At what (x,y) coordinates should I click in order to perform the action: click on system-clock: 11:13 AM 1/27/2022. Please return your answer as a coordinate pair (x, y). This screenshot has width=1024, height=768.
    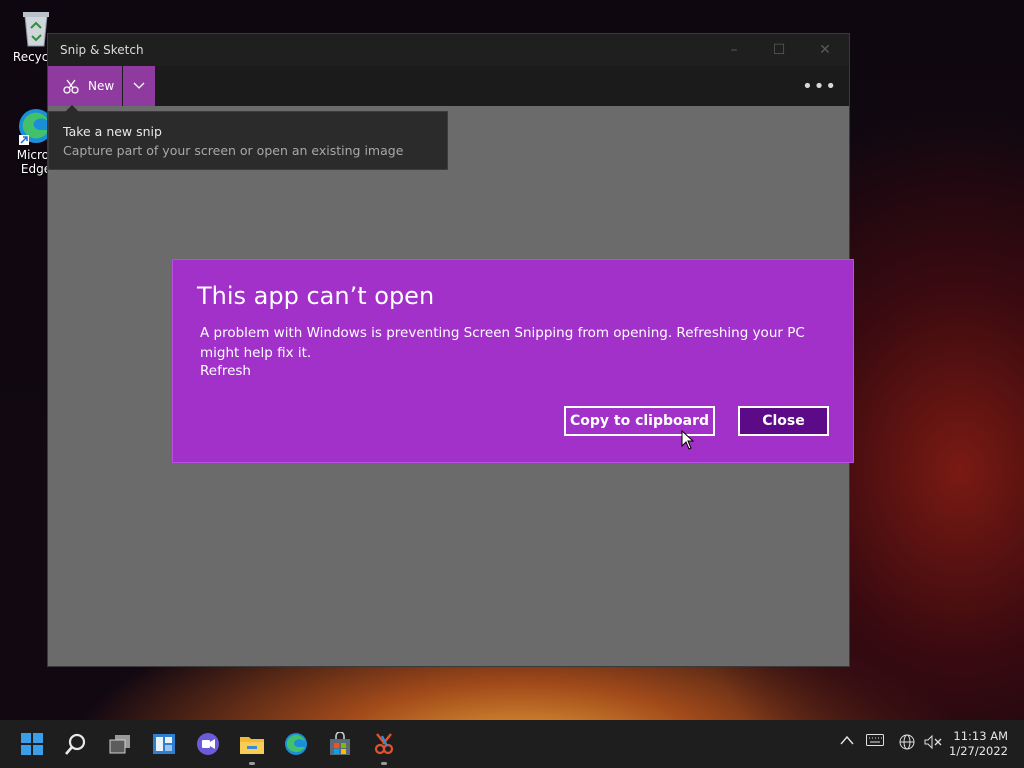
    Looking at the image, I should click on (978, 744).